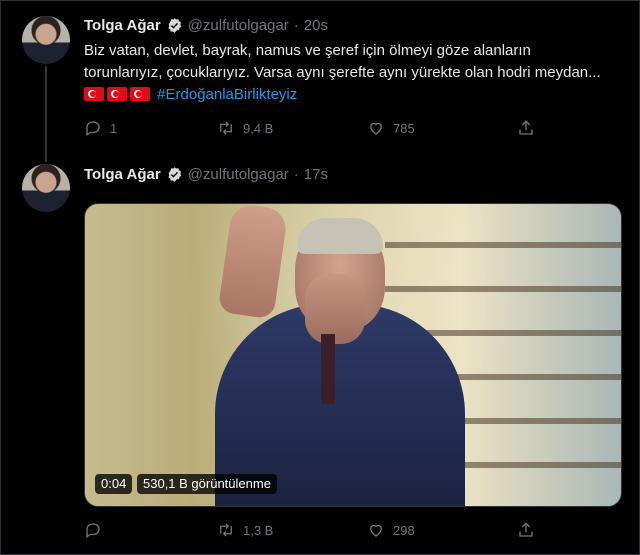 Image resolution: width=640 pixels, height=555 pixels. I want to click on tweet-header: Tolga Ağar @zulfutolgagar · 20s, so click(206, 25).